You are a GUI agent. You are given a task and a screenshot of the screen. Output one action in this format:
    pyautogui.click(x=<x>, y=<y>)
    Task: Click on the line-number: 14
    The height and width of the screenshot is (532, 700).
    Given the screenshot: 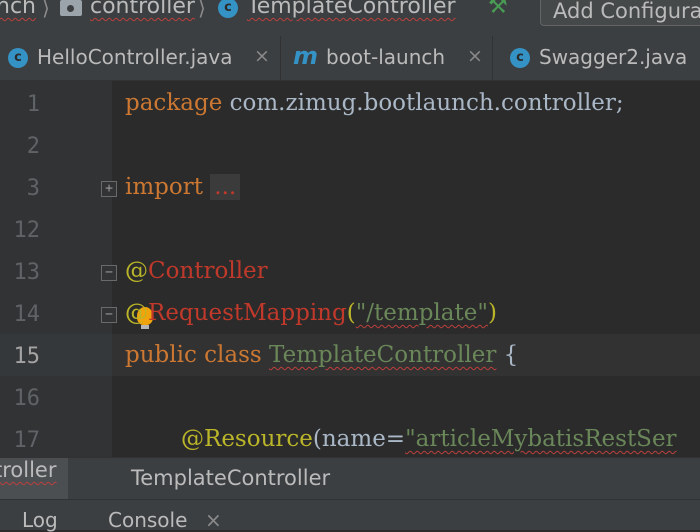 What is the action you would take?
    pyautogui.click(x=27, y=314)
    